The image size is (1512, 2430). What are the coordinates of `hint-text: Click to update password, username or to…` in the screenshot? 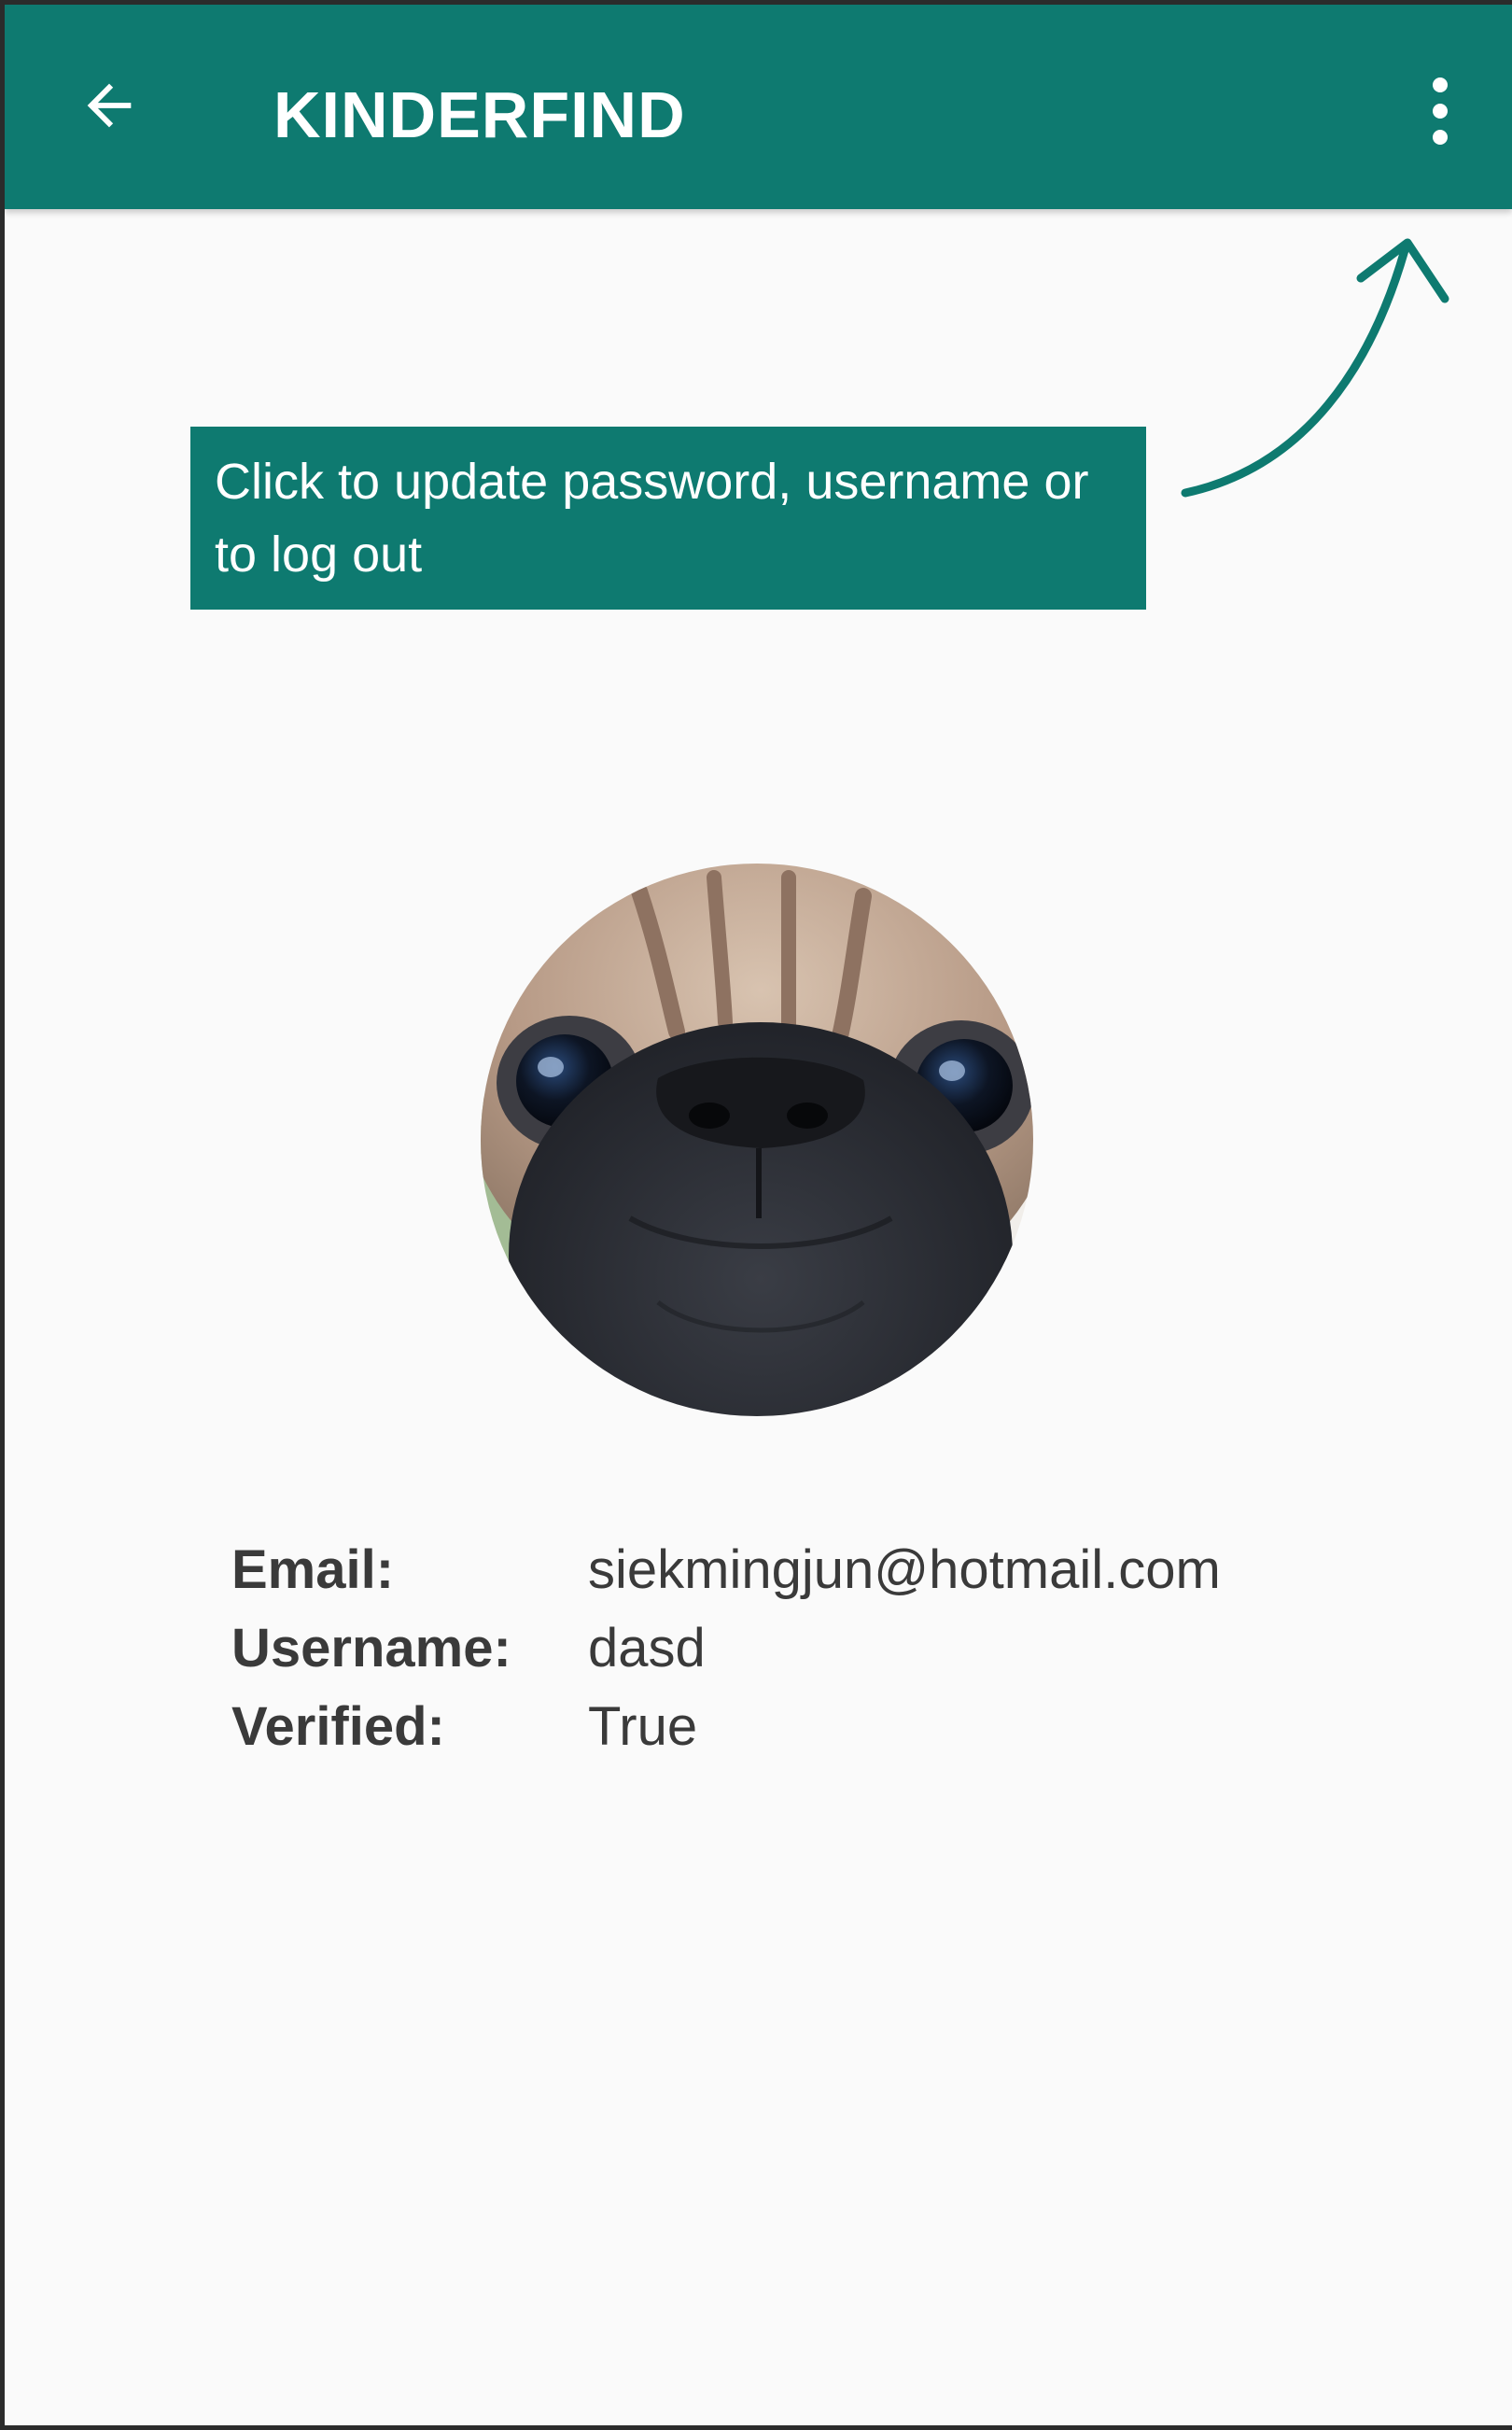 It's located at (652, 519).